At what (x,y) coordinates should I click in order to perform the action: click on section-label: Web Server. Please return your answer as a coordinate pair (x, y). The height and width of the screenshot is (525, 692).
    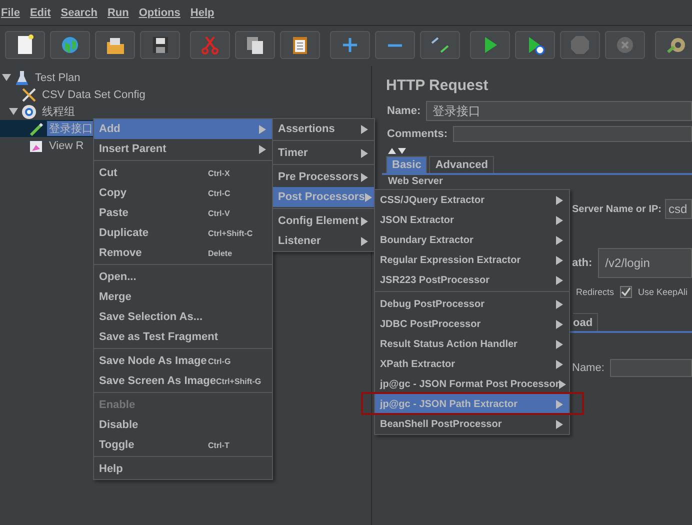
    Looking at the image, I should click on (415, 181).